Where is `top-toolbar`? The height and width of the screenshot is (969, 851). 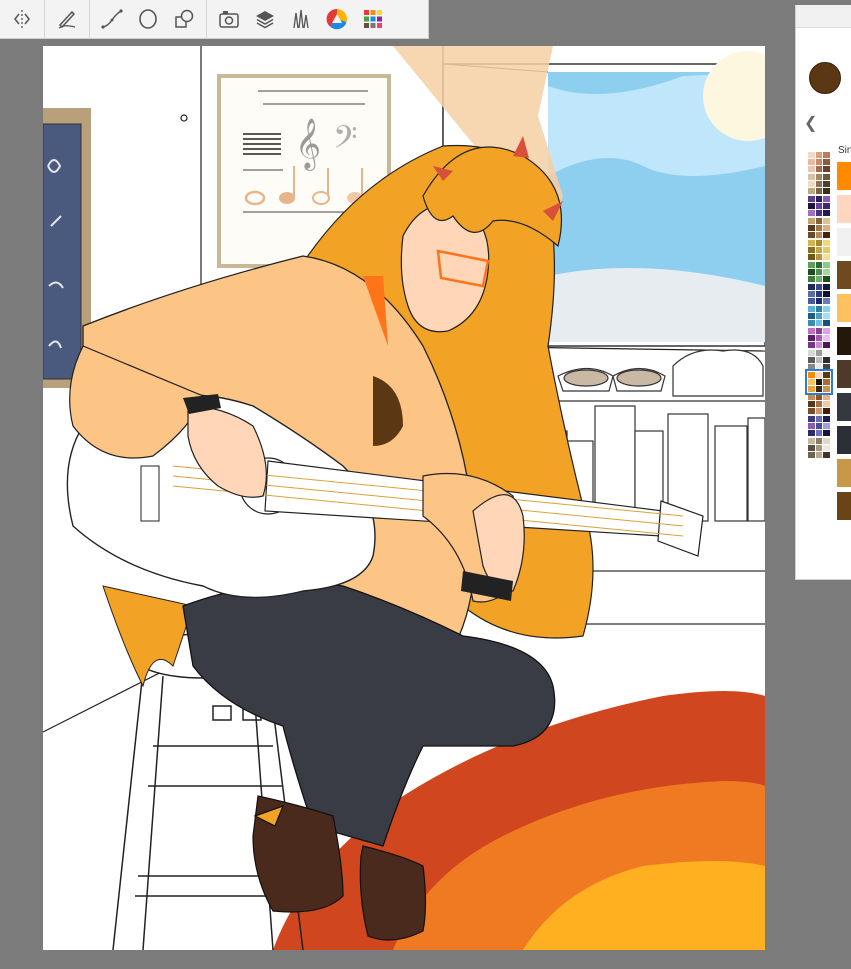 top-toolbar is located at coordinates (214, 19).